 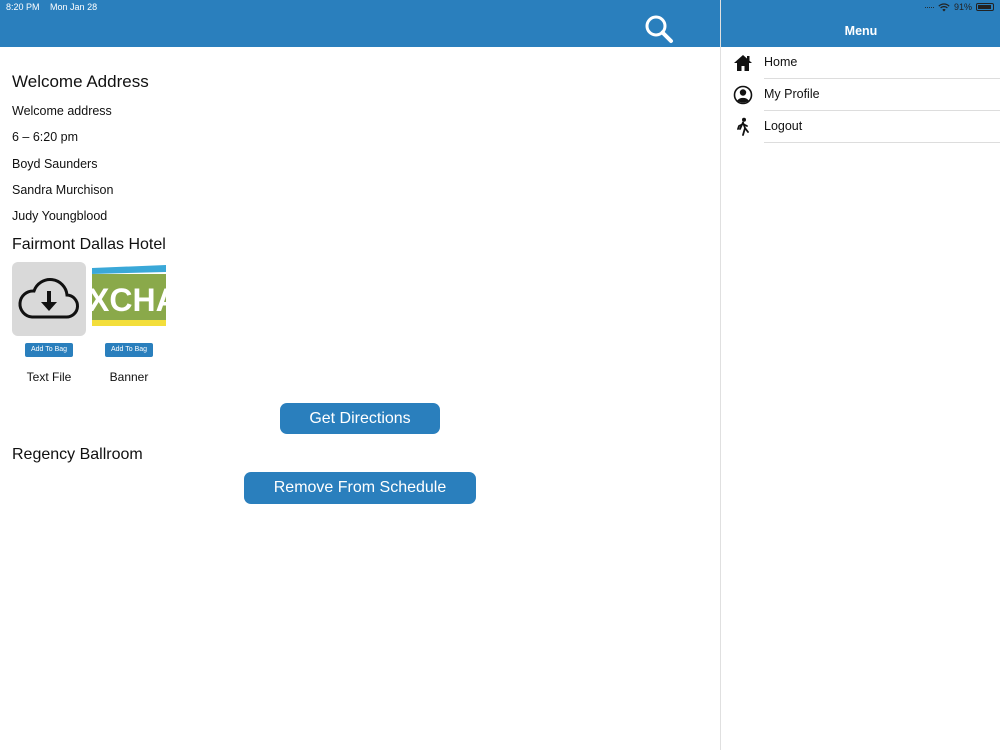 I want to click on menu-title: Menu, so click(x=861, y=31).